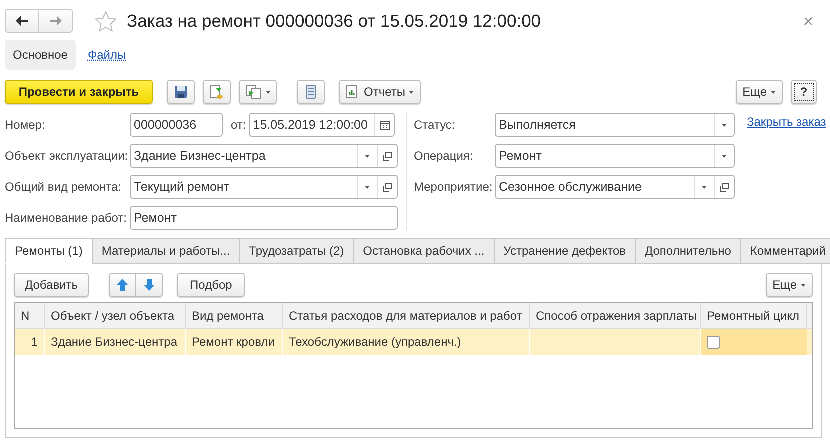 The height and width of the screenshot is (441, 830). Describe the element at coordinates (688, 251) in the screenshot. I see `tab: Дополнительно` at that location.